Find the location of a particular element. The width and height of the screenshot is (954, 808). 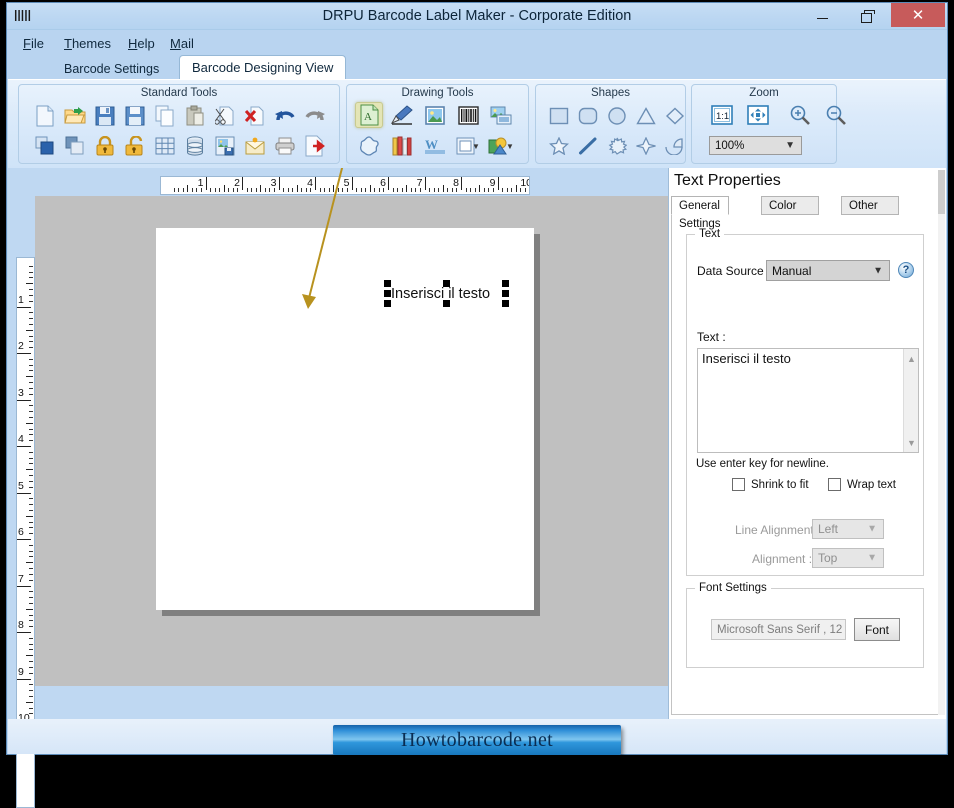

resize-handle-e is located at coordinates (505, 293).